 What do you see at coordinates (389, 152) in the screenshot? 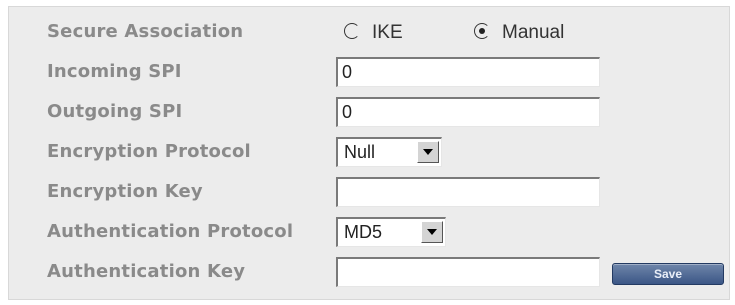
I see `encryption-protocol-select: Null` at bounding box center [389, 152].